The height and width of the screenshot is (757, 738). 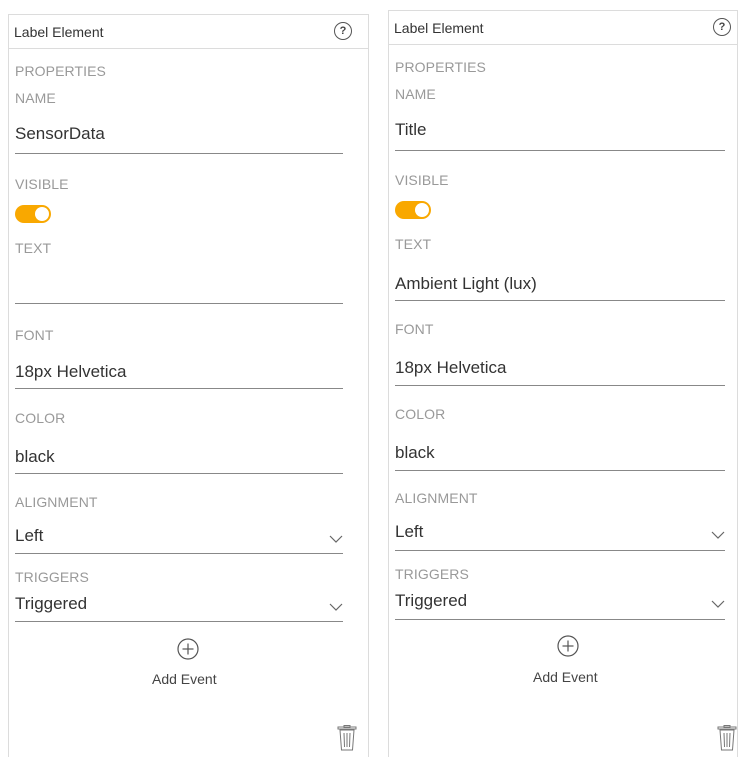 What do you see at coordinates (560, 135) in the screenshot?
I see `name-field: Title` at bounding box center [560, 135].